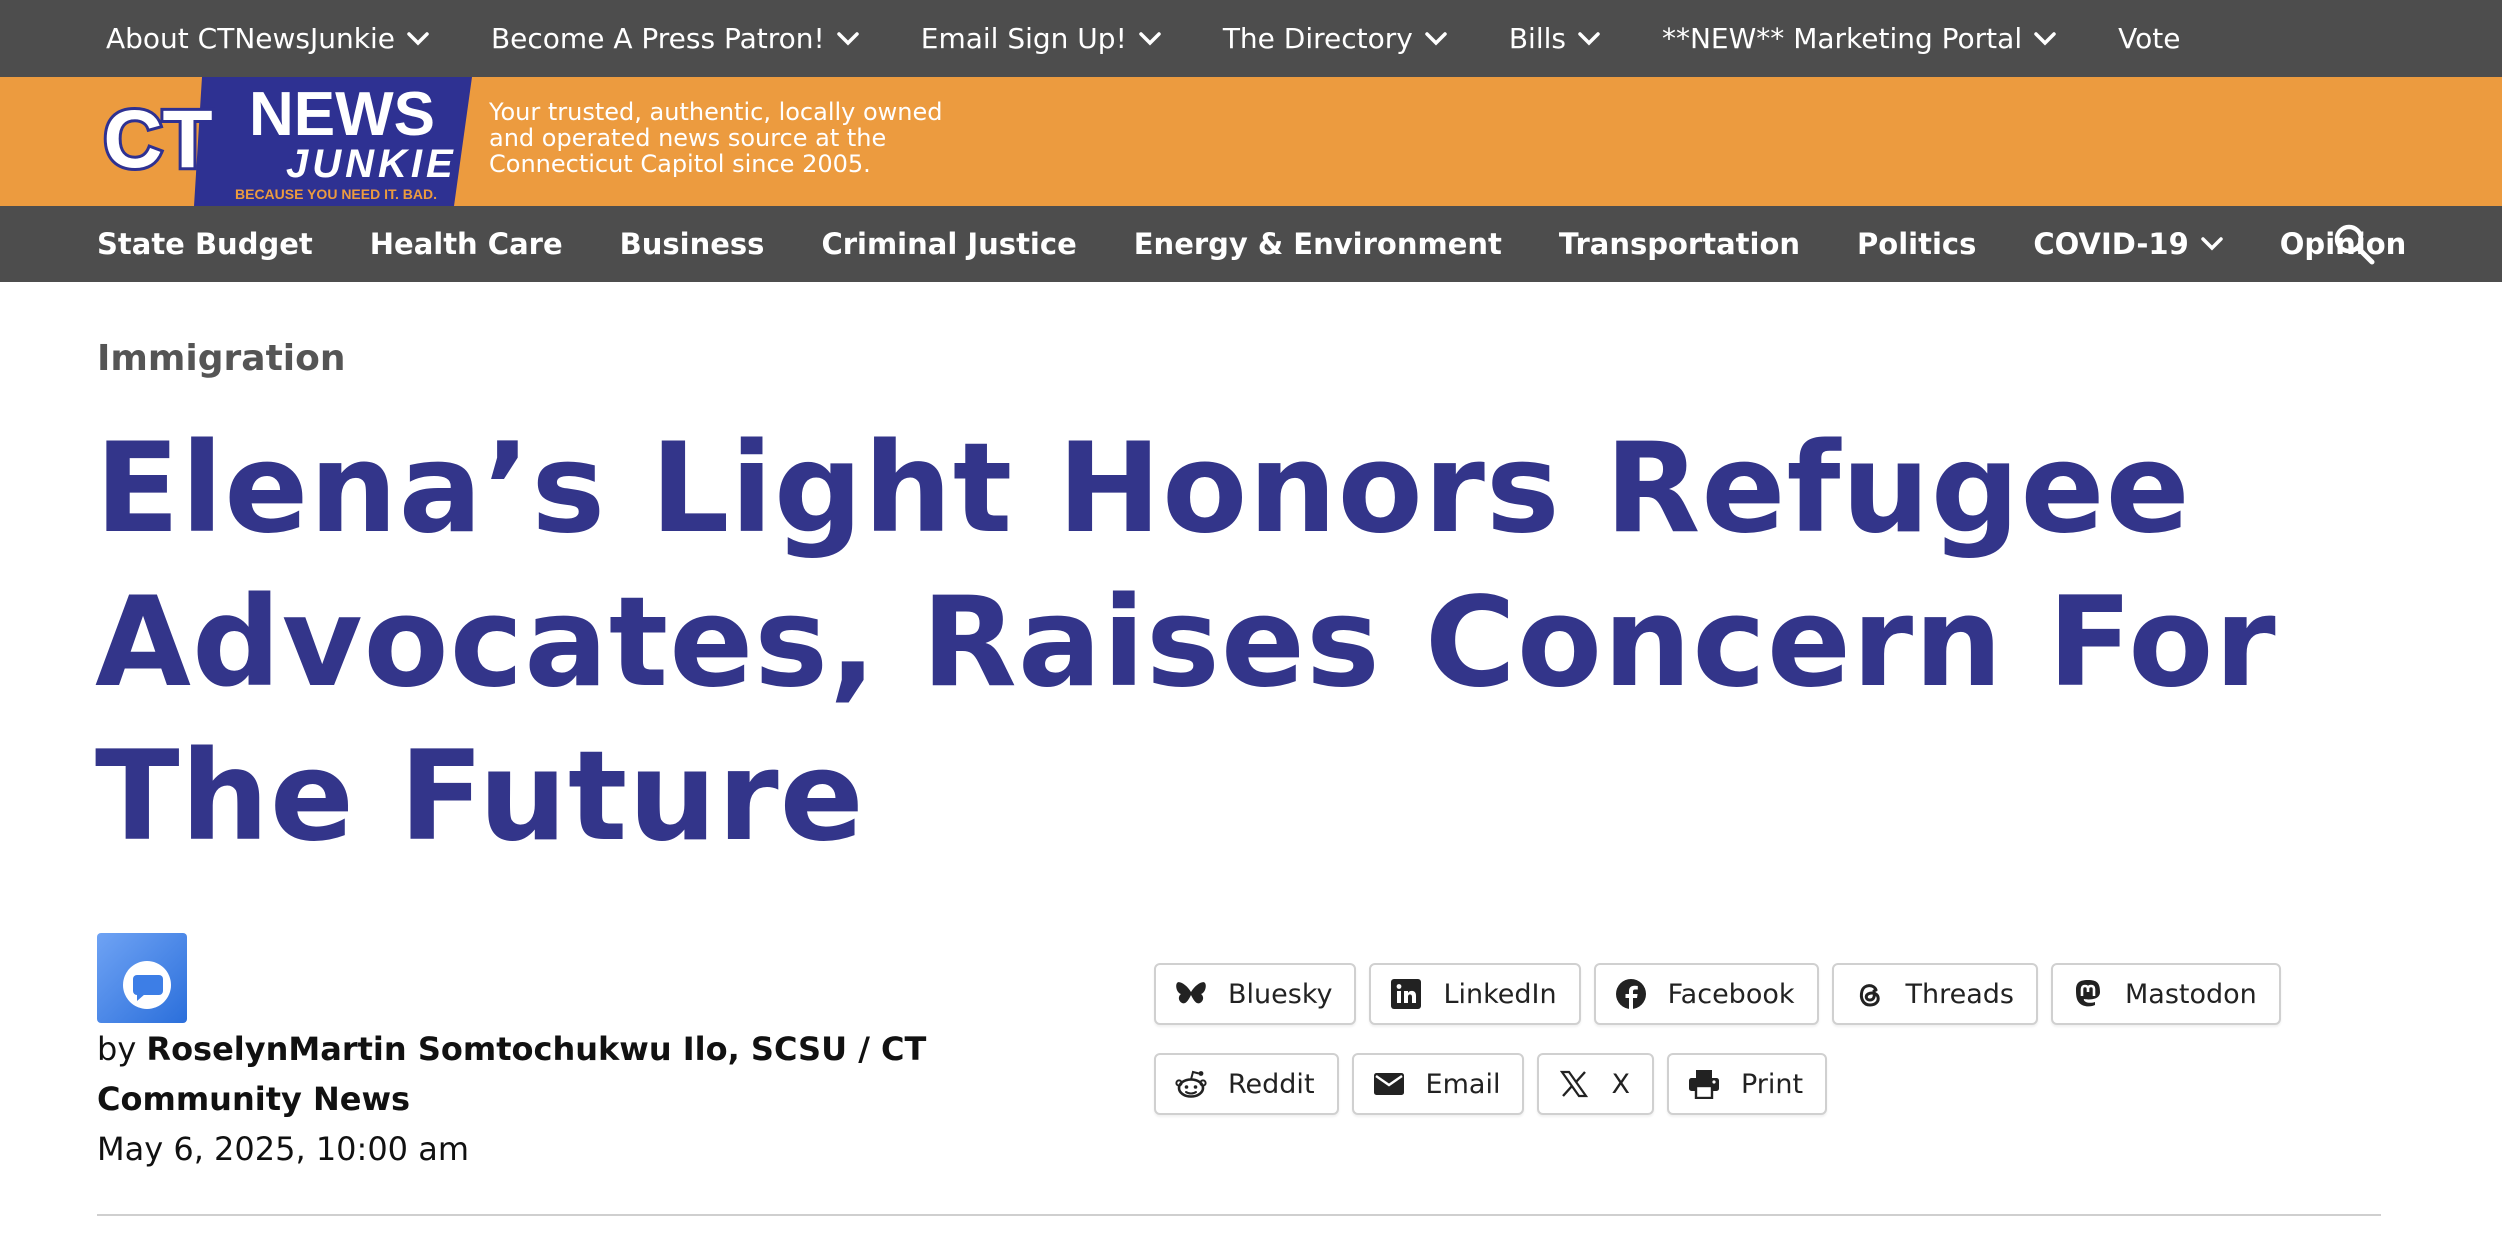  I want to click on nav-criminal-justice: Criminal Justice, so click(948, 244).